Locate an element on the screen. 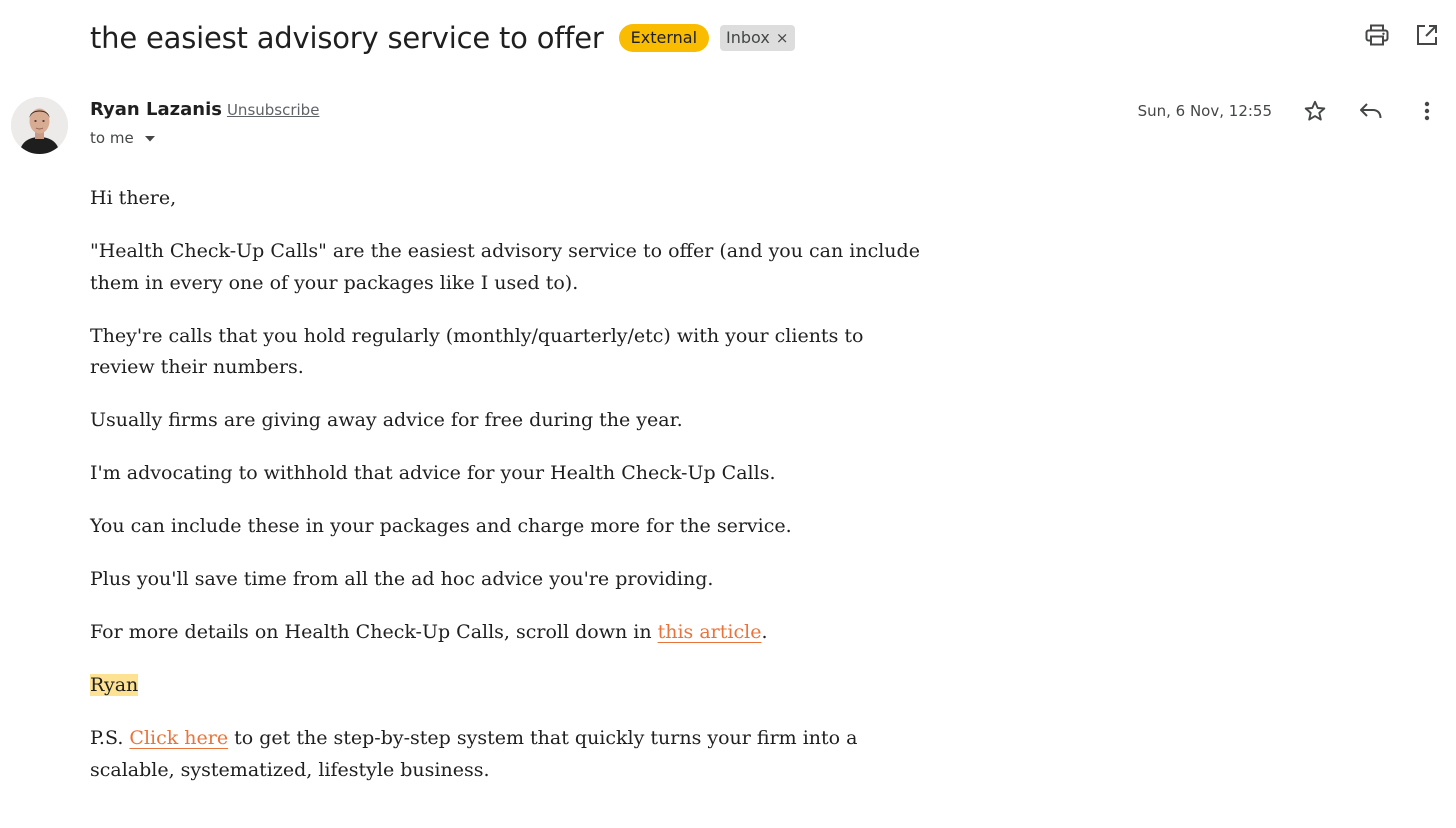 This screenshot has width=1456, height=828. email-subject: the easiest advisory service to offer is located at coordinates (347, 38).